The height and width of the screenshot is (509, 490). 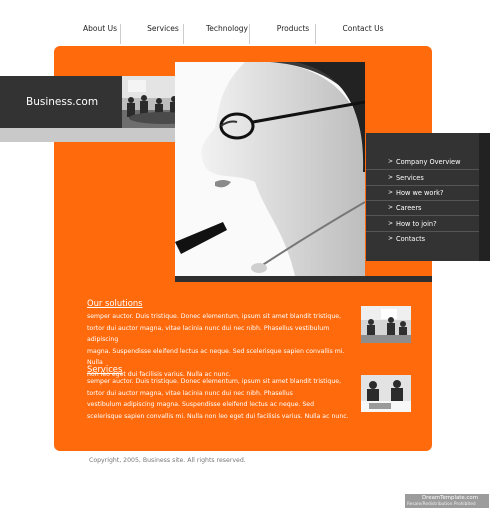 I want to click on menu-item-careers: > Careers, so click(x=428, y=208).